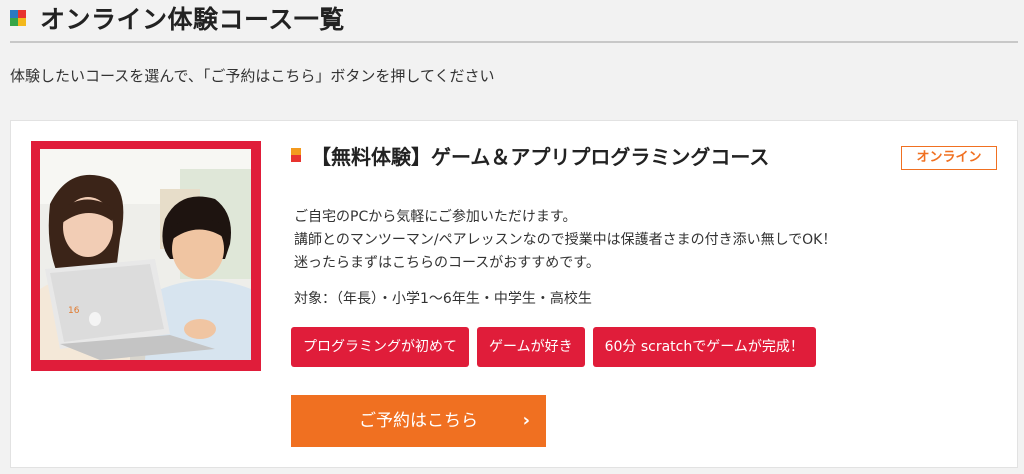  I want to click on course-title: 【無料体験】ゲーム＆アプリプログラミングコース, so click(540, 157).